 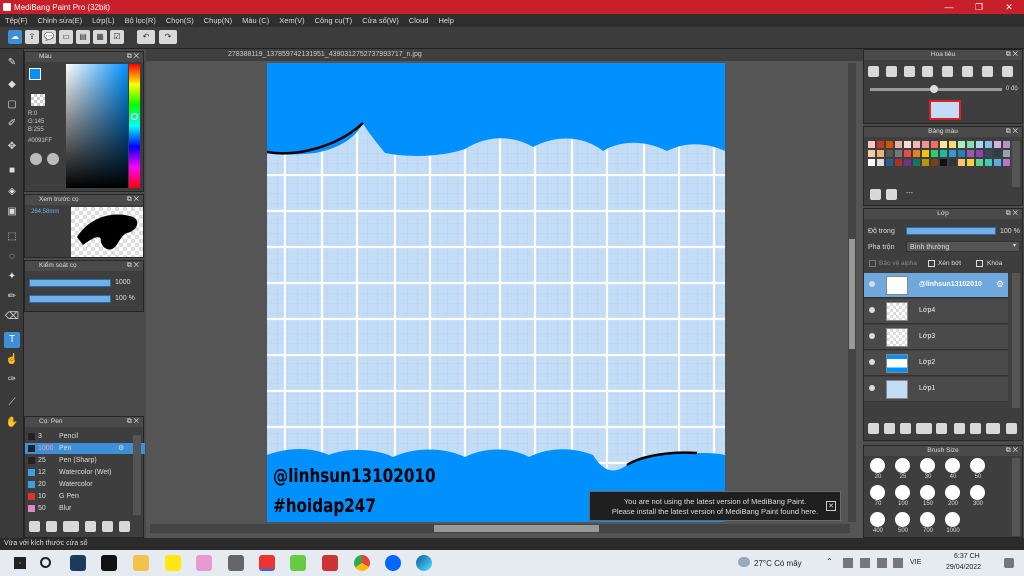 I want to click on scroll-thumb, so click(x=516, y=528).